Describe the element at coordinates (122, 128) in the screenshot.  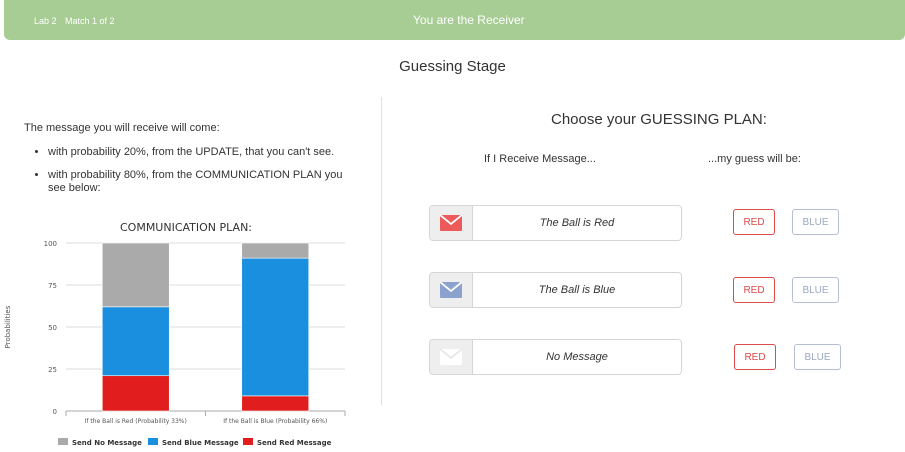
I see `intro-text: The message you will receive will come:` at that location.